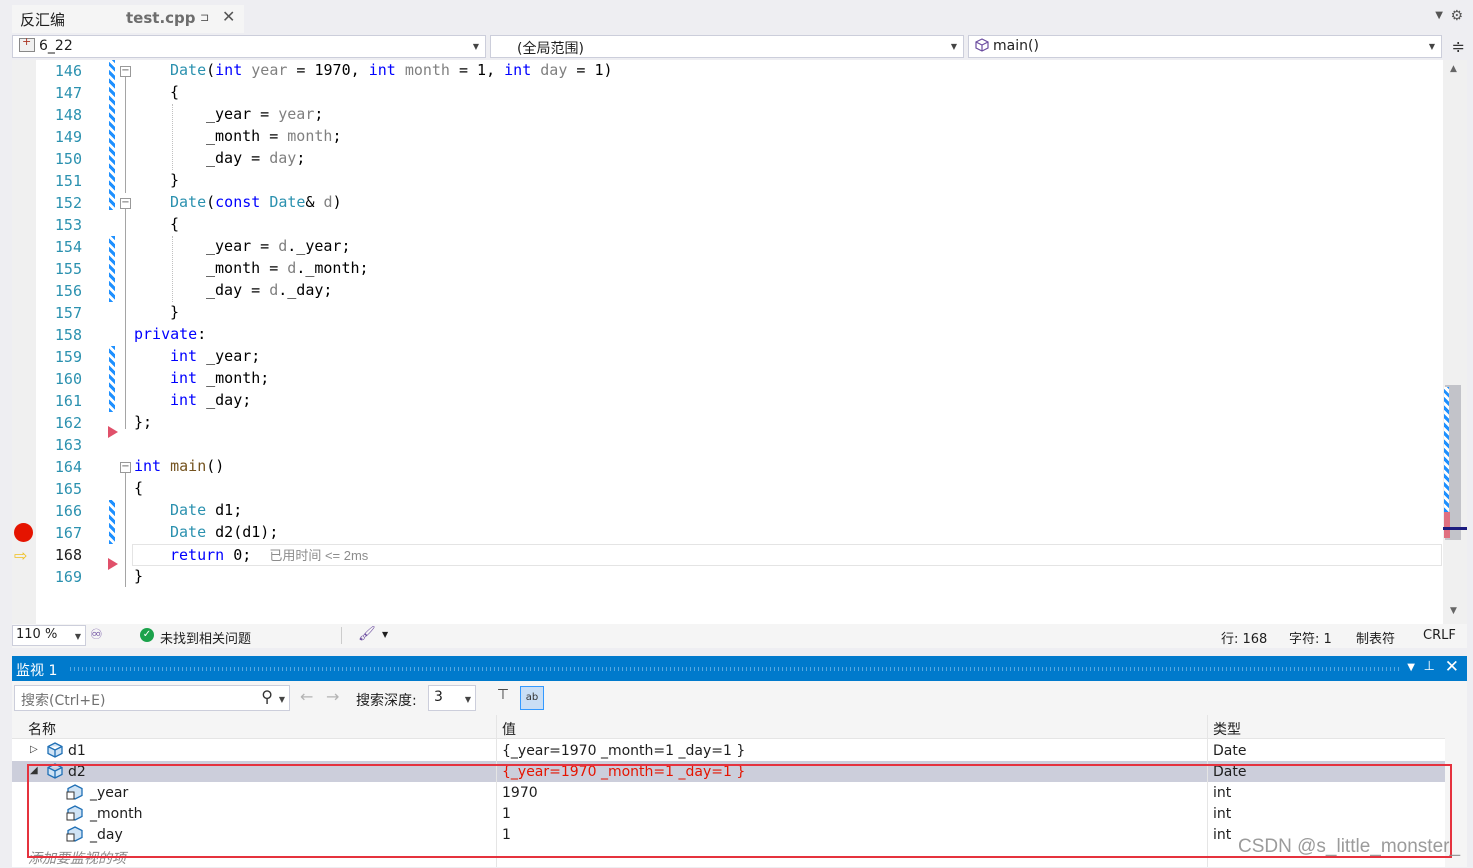 This screenshot has height=868, width=1473. What do you see at coordinates (143, 422) in the screenshot?
I see `code-text: };` at bounding box center [143, 422].